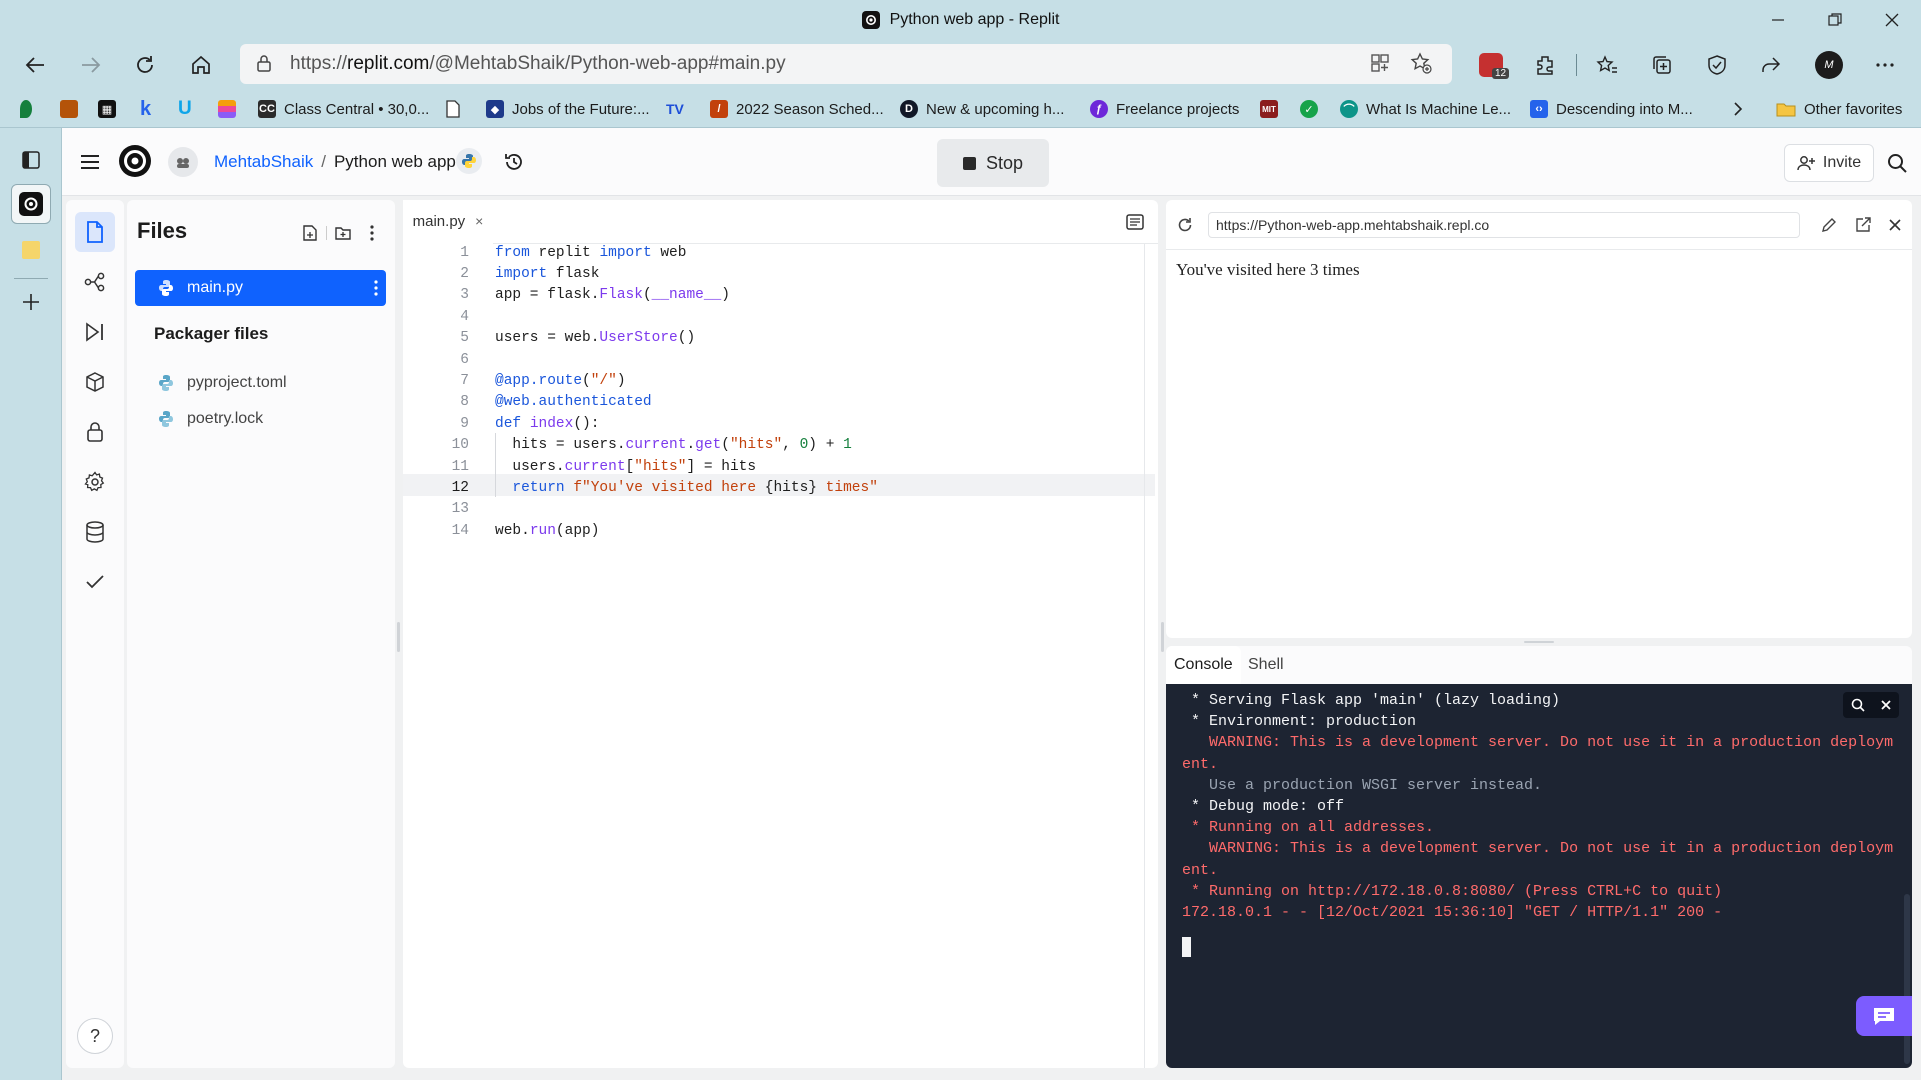 This screenshot has height=1080, width=1921. Describe the element at coordinates (95, 582) in the screenshot. I see `unit-tests-check-icon` at that location.